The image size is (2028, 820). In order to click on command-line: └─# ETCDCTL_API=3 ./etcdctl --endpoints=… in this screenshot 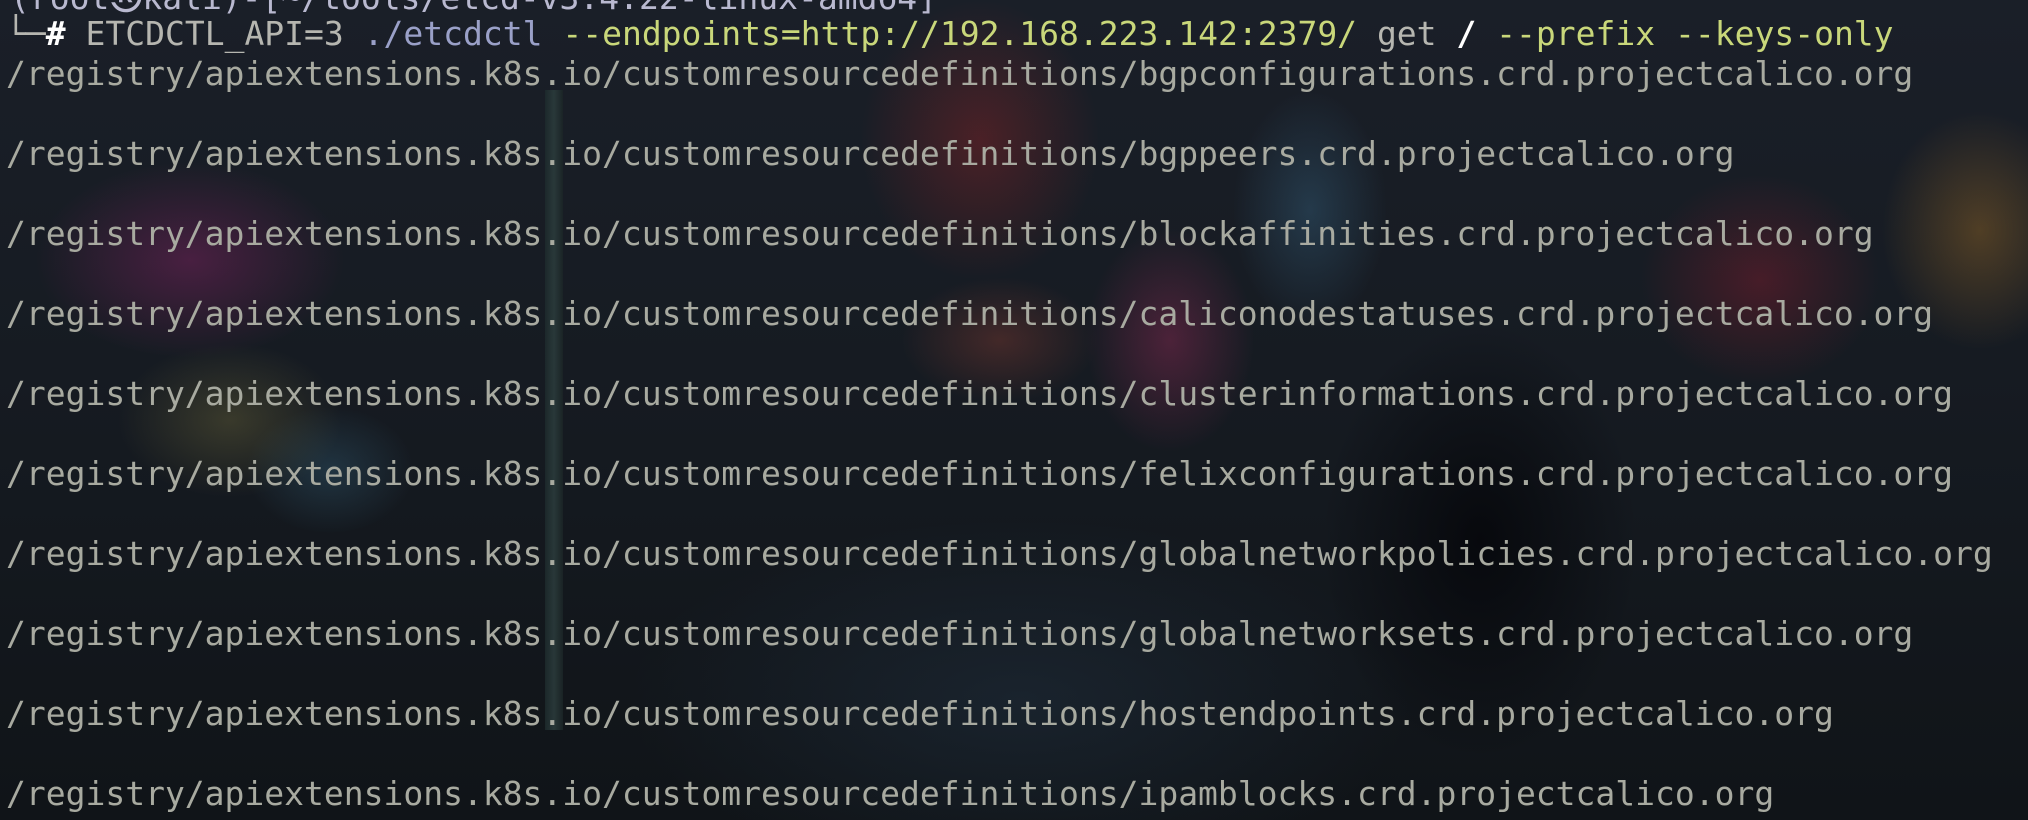, I will do `click(950, 34)`.